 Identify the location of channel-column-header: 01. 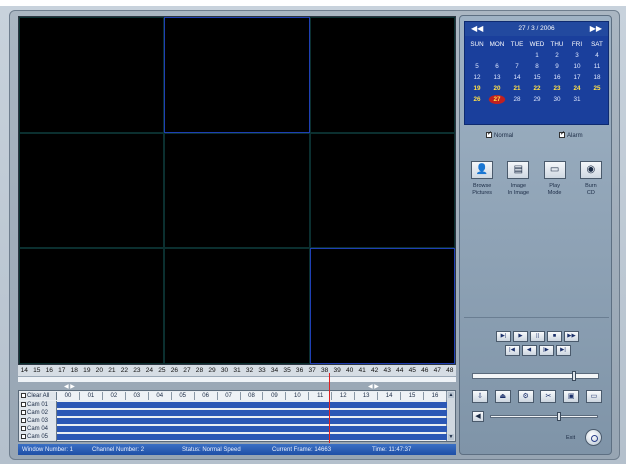
(91, 396).